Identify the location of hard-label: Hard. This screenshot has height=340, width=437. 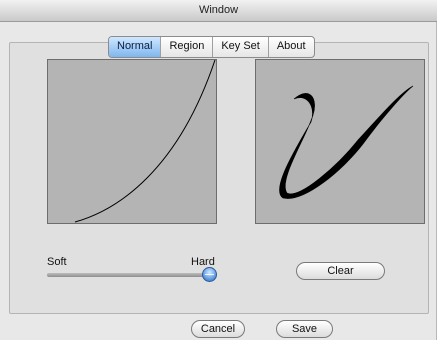
(203, 262).